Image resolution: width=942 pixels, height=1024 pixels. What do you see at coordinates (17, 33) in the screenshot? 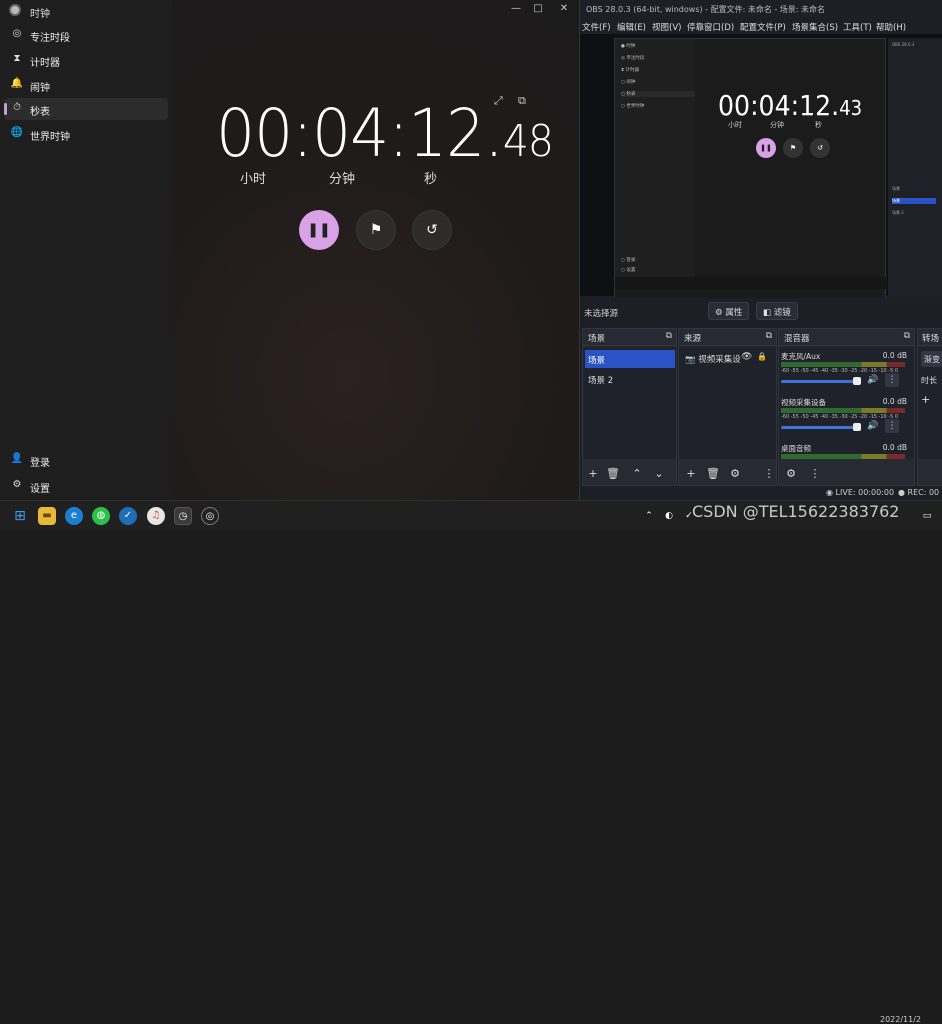
I see `focus-icon: ◎` at bounding box center [17, 33].